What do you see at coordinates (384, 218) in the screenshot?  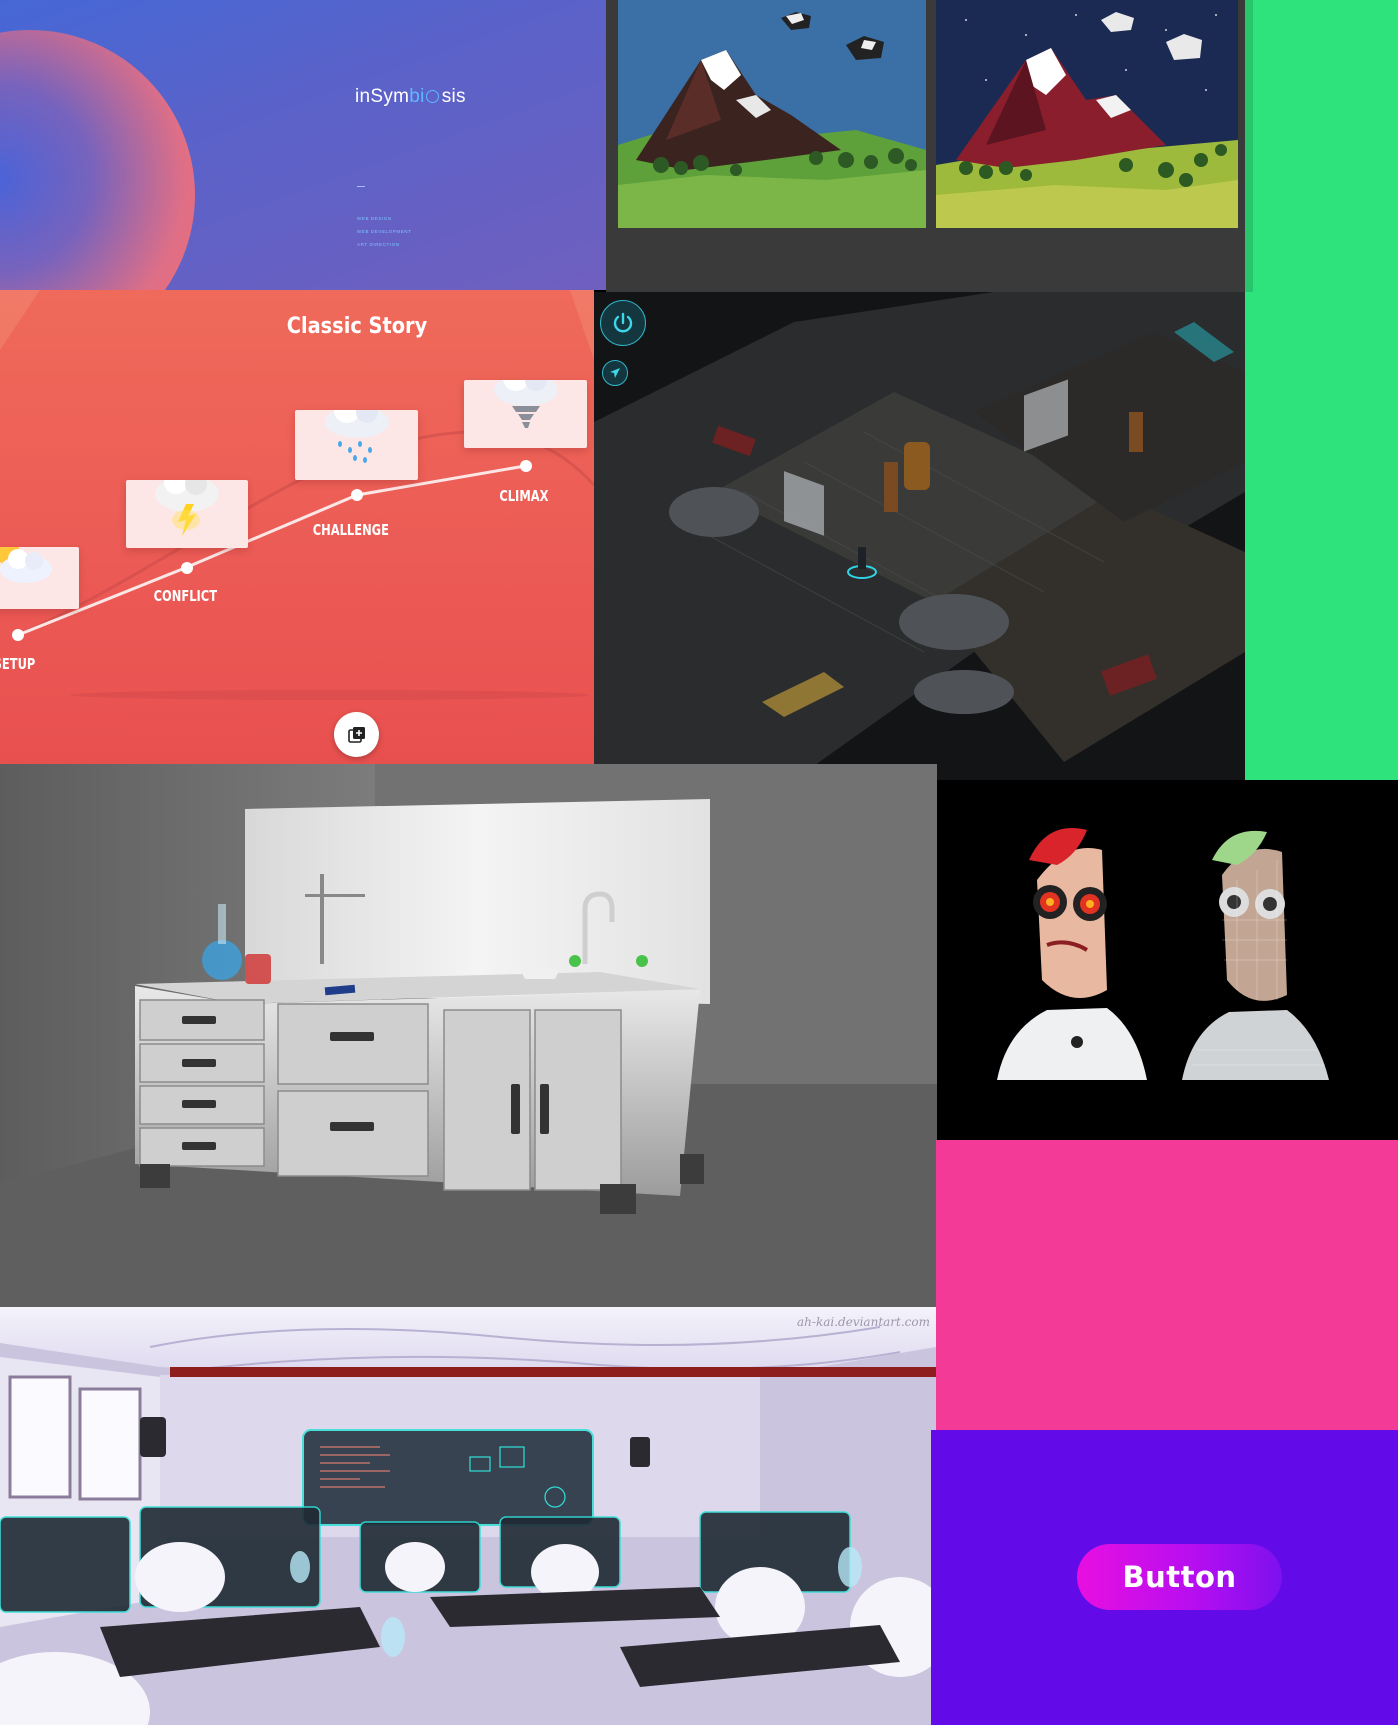 I see `menu-item-web-design: WEB DESIGN` at bounding box center [384, 218].